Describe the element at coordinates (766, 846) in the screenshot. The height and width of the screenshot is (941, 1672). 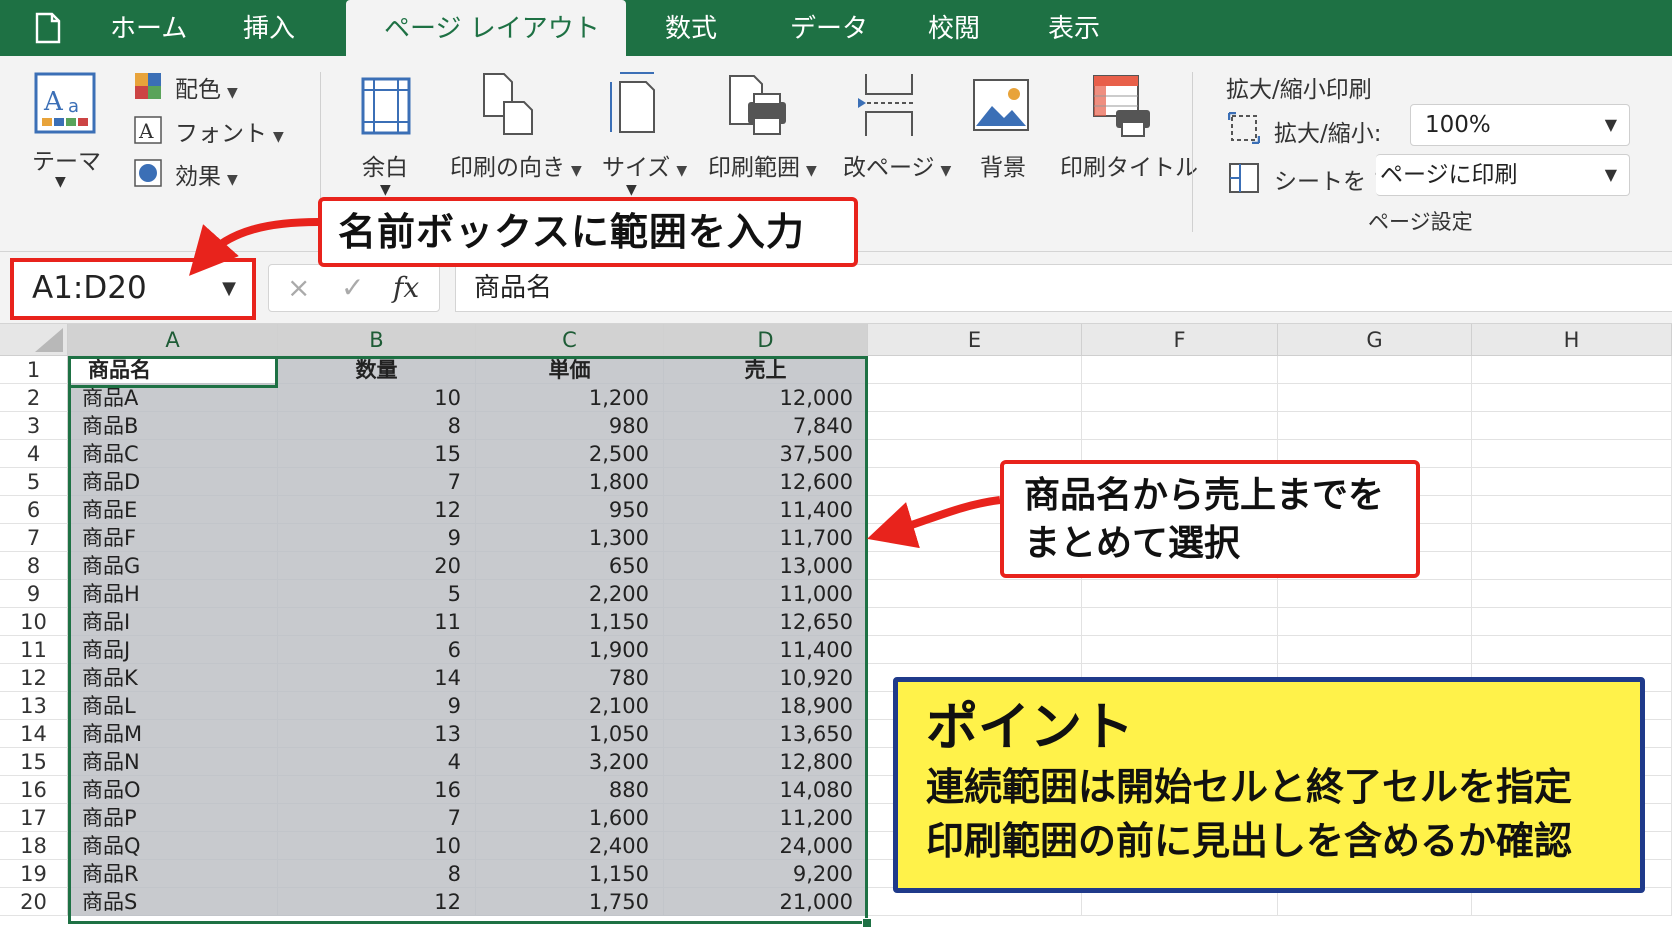
I see `table-cell: 24,000` at that location.